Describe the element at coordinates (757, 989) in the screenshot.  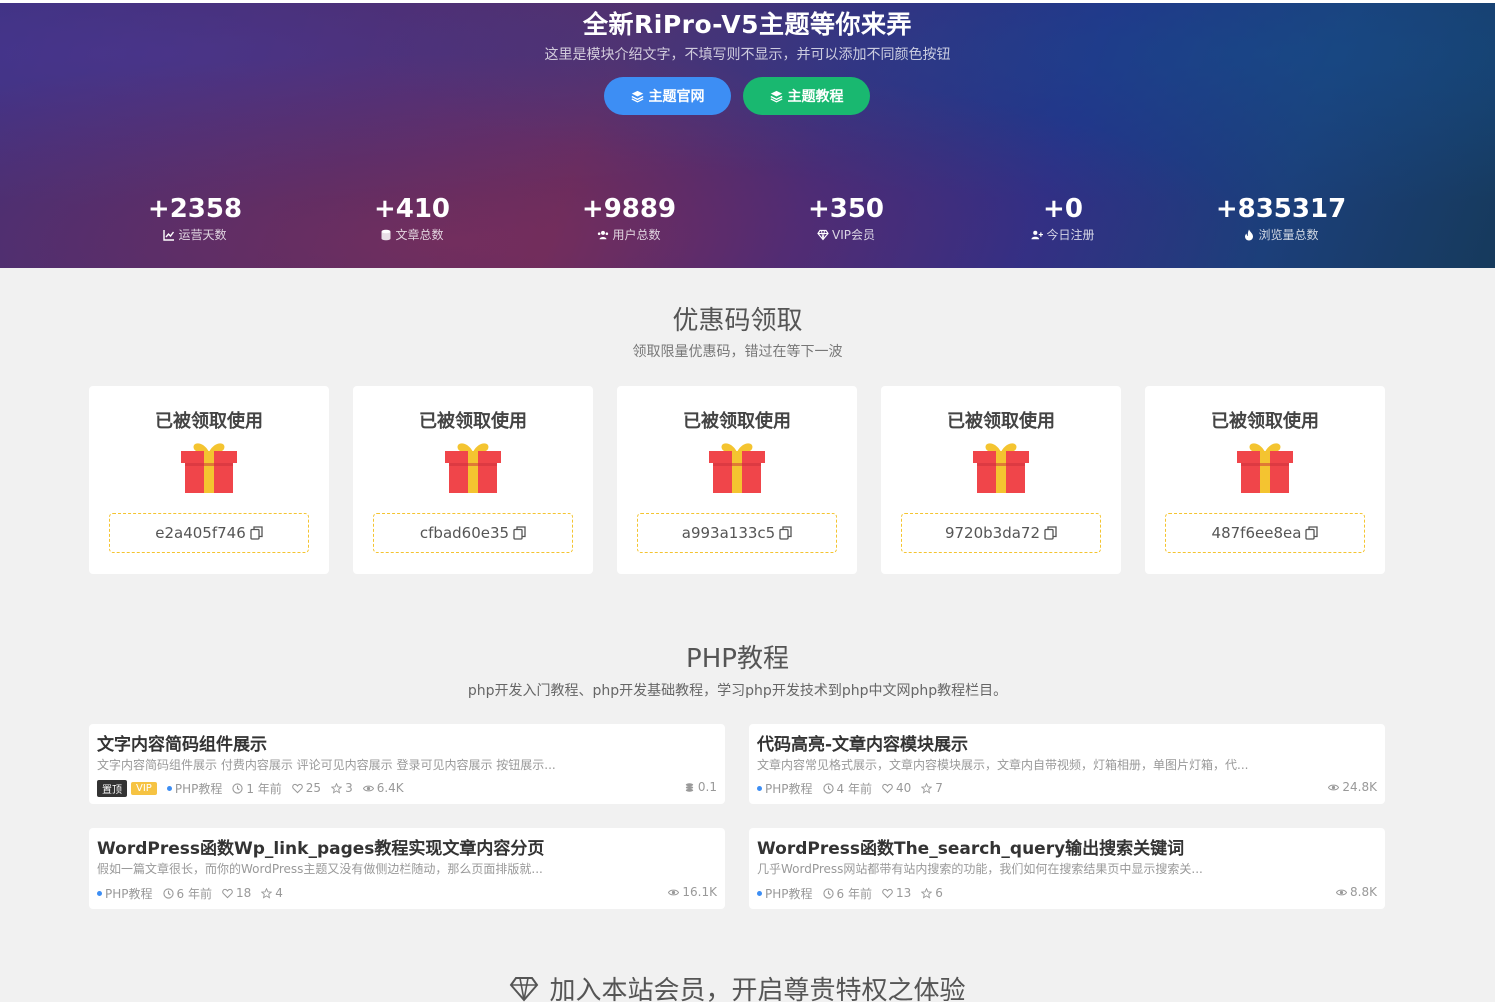
I see `vip-title: 加入本站会员，开启尊贵特权之体验` at that location.